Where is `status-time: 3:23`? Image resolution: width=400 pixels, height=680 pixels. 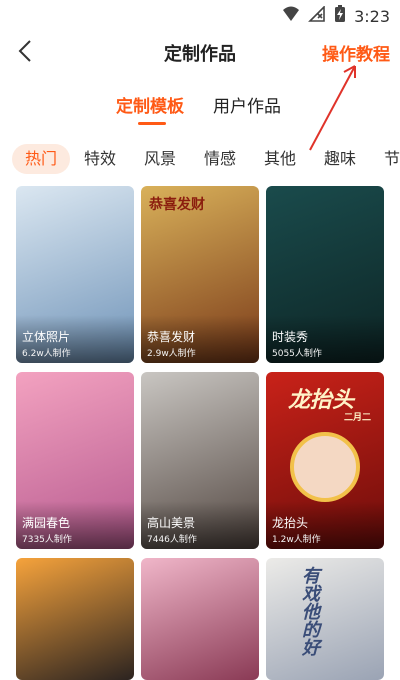 status-time: 3:23 is located at coordinates (372, 16).